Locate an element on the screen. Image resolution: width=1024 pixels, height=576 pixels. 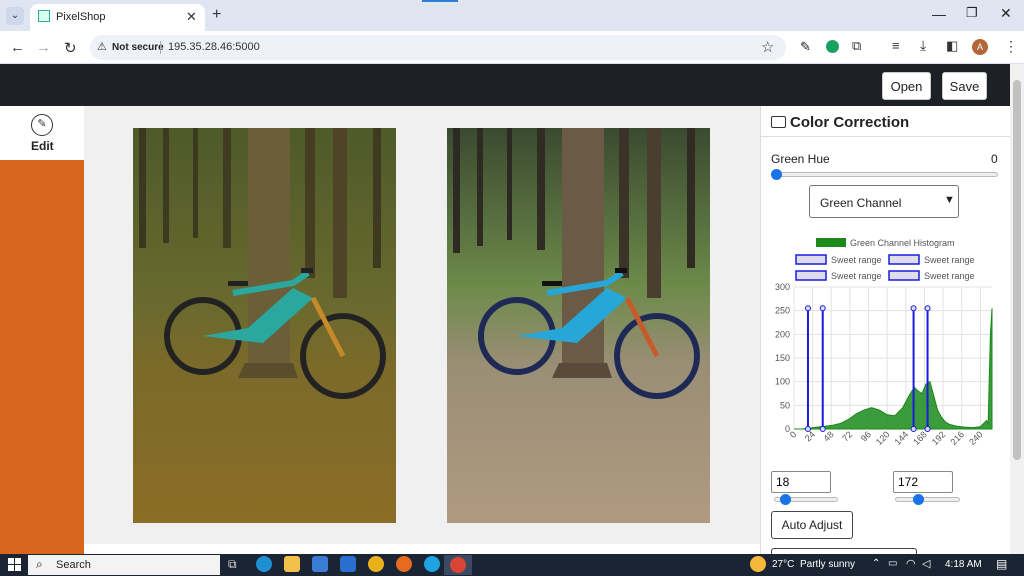
file-explorer-icon is located at coordinates (292, 564).